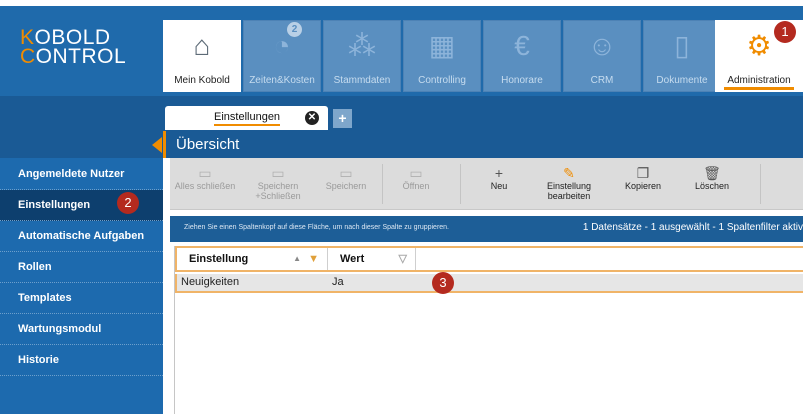 Image resolution: width=803 pixels, height=414 pixels. I want to click on module-controlling: ▦ Controlling, so click(442, 56).